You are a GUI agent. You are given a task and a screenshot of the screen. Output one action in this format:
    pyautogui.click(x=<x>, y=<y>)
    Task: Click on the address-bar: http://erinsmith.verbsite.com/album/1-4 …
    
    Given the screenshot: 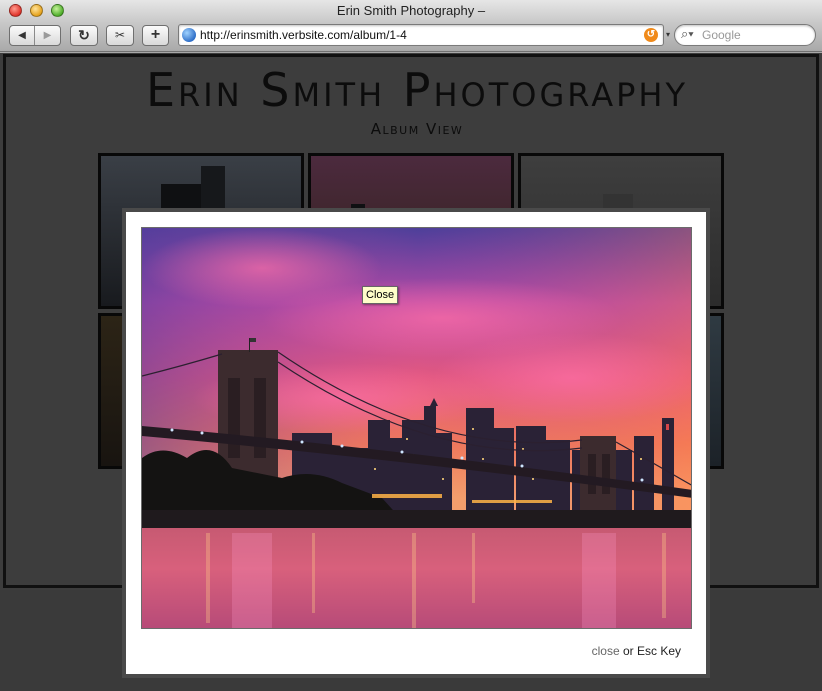 What is the action you would take?
    pyautogui.click(x=421, y=35)
    